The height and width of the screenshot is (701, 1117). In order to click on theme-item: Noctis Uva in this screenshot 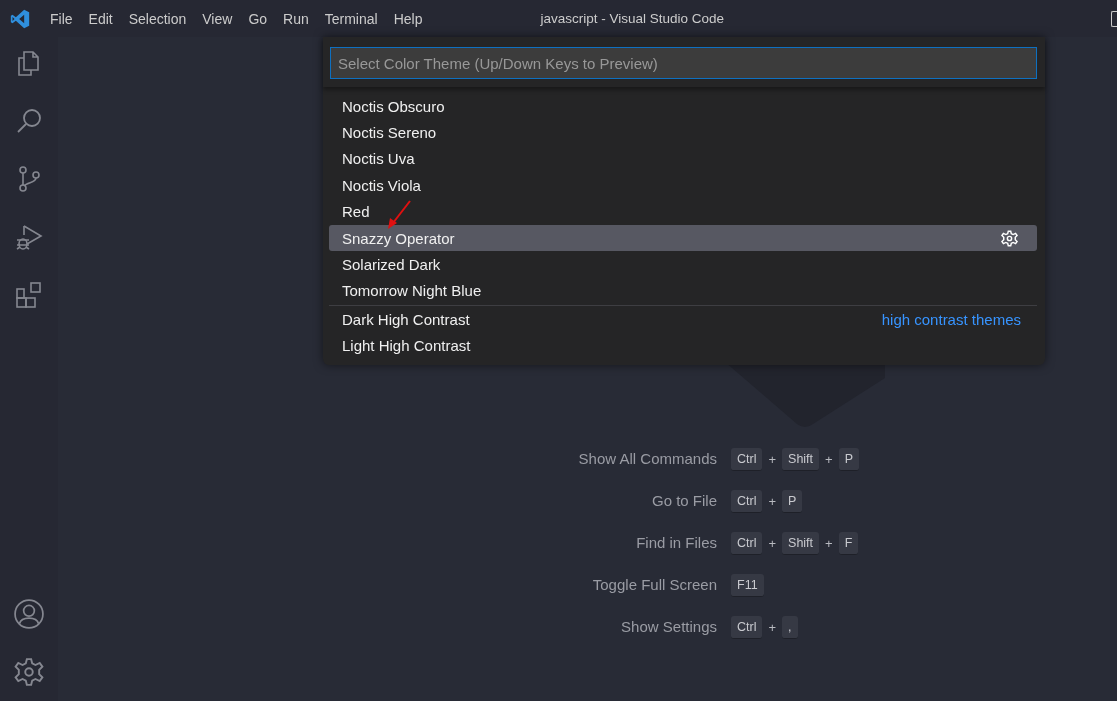, I will do `click(683, 159)`.